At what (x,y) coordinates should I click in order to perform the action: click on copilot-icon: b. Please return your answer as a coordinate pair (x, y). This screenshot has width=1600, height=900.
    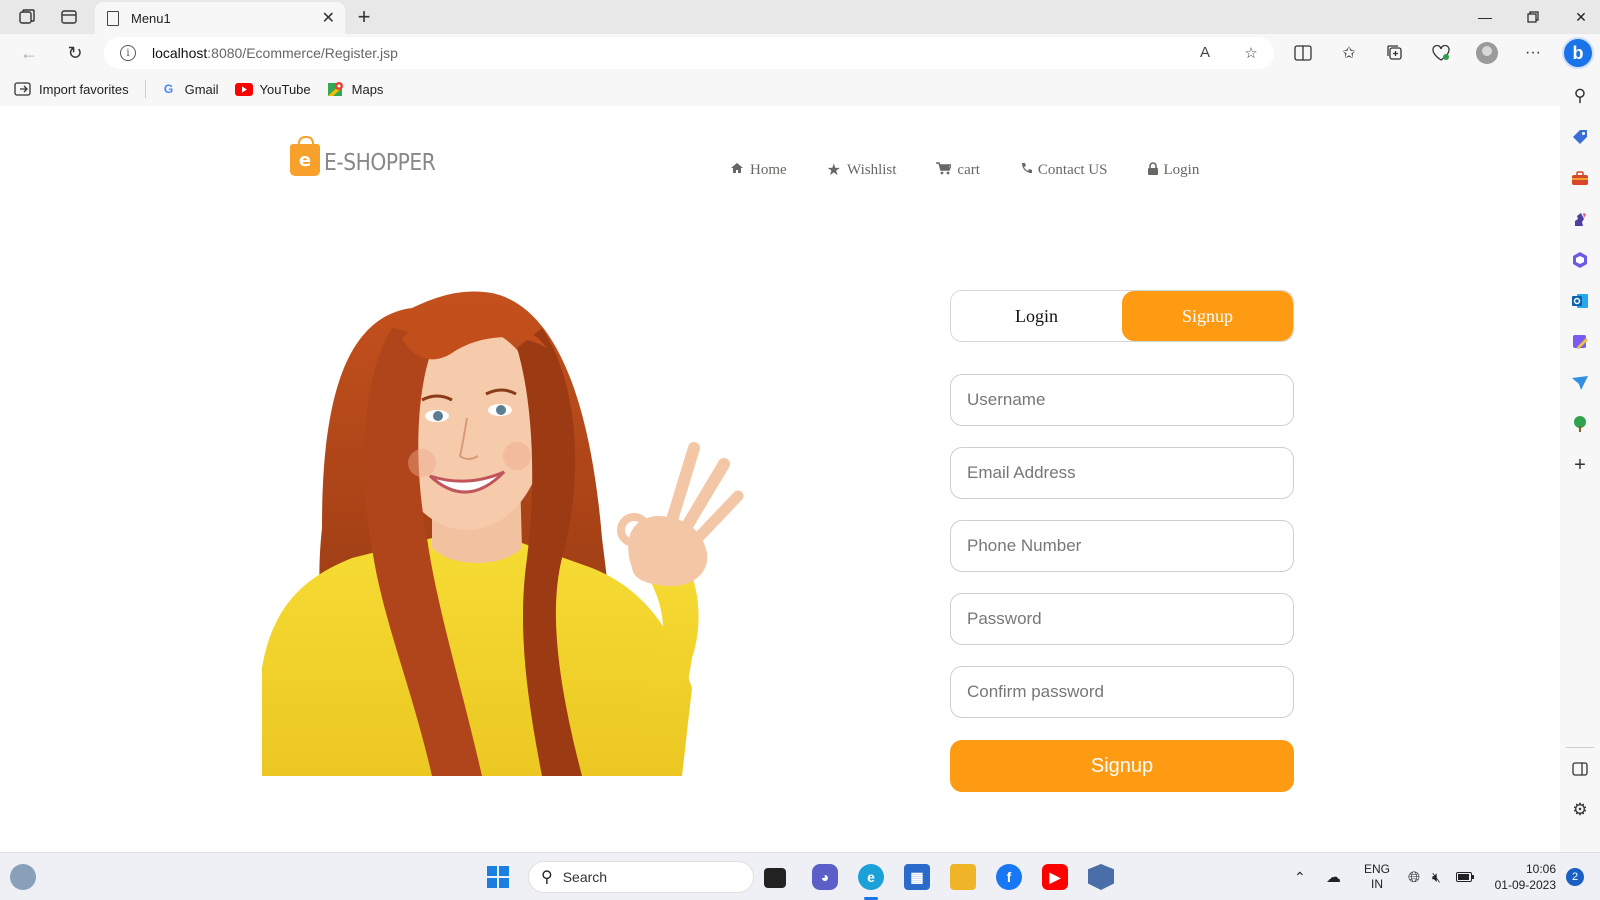
    Looking at the image, I should click on (1578, 53).